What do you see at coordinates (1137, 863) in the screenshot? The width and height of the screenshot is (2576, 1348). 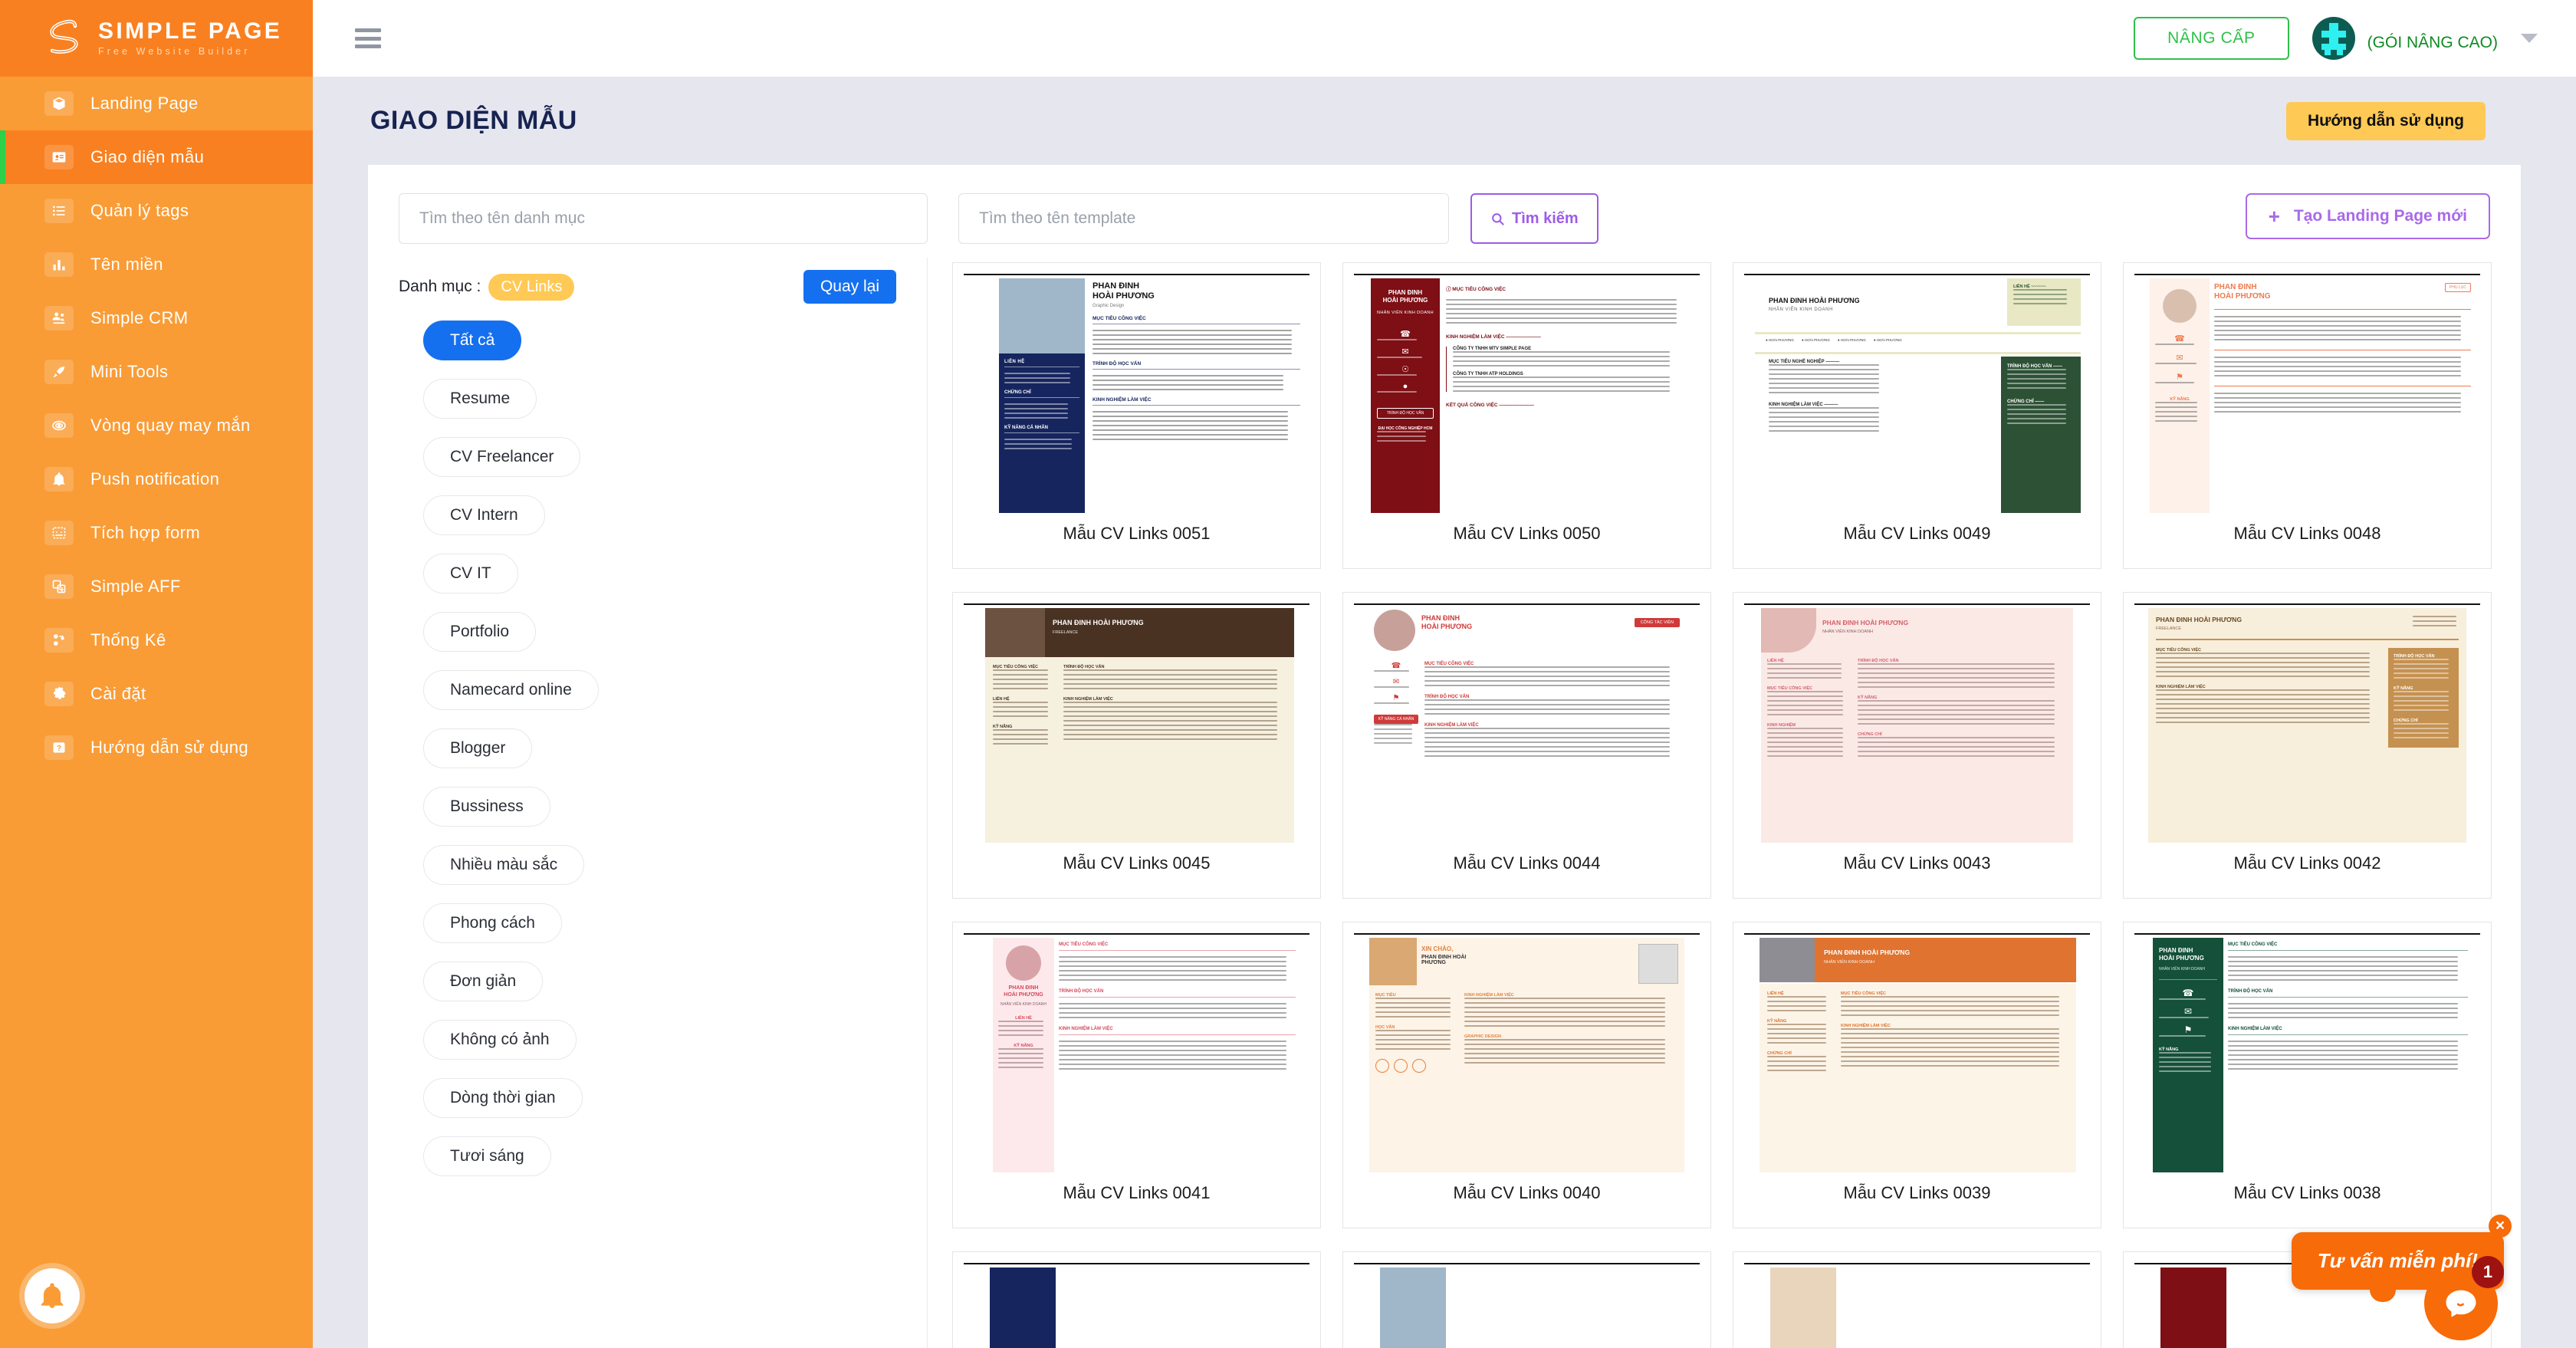 I see `template-name: Mẫu CV Links 0045` at bounding box center [1137, 863].